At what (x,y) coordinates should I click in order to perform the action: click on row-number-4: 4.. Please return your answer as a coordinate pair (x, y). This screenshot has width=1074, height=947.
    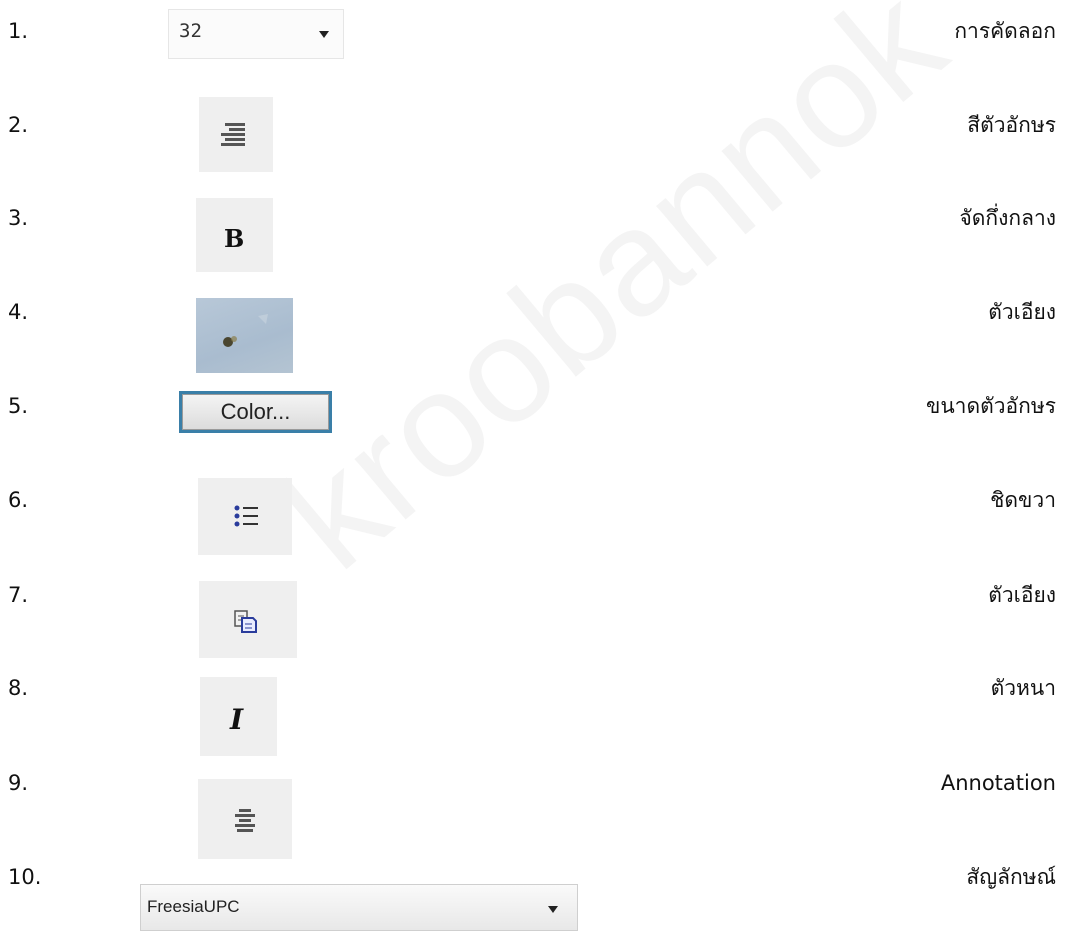
    Looking at the image, I should click on (18, 312).